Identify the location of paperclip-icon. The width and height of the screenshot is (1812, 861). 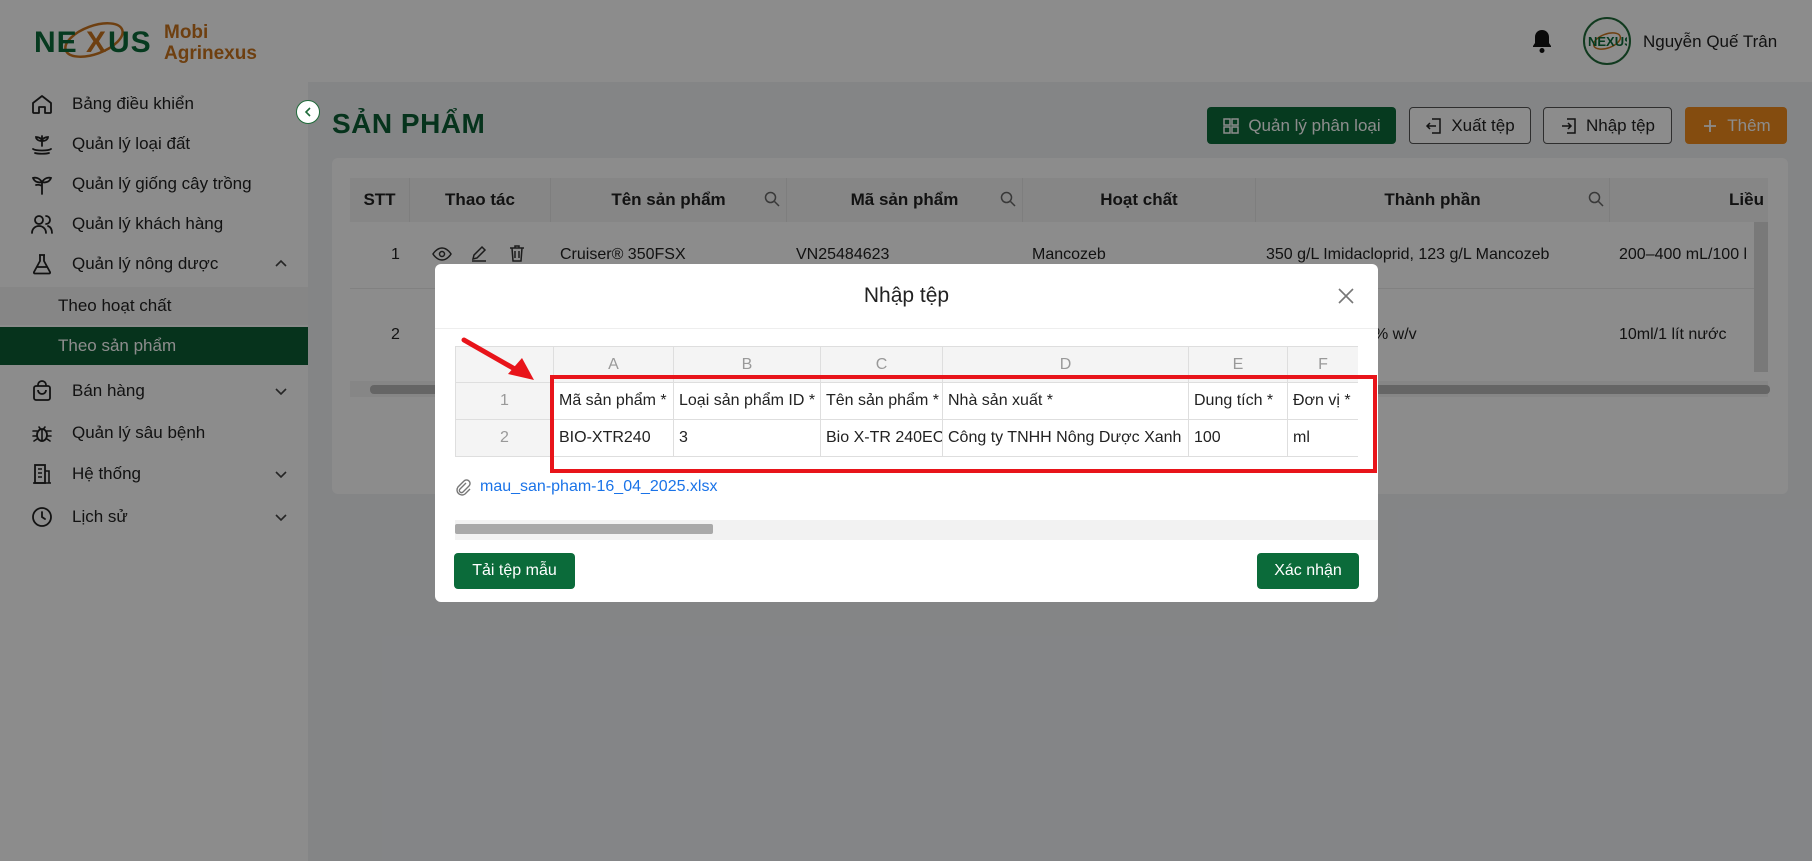
(463, 487).